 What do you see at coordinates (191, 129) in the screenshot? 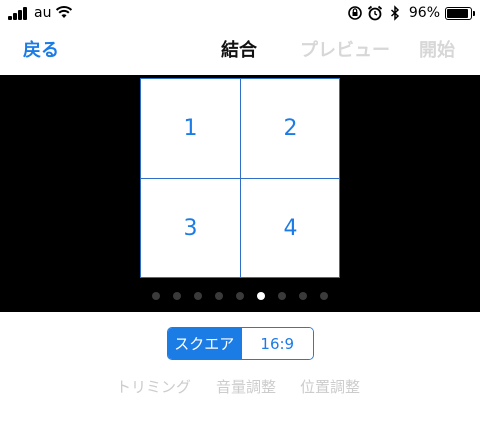
I see `grid-cell-1: 1` at bounding box center [191, 129].